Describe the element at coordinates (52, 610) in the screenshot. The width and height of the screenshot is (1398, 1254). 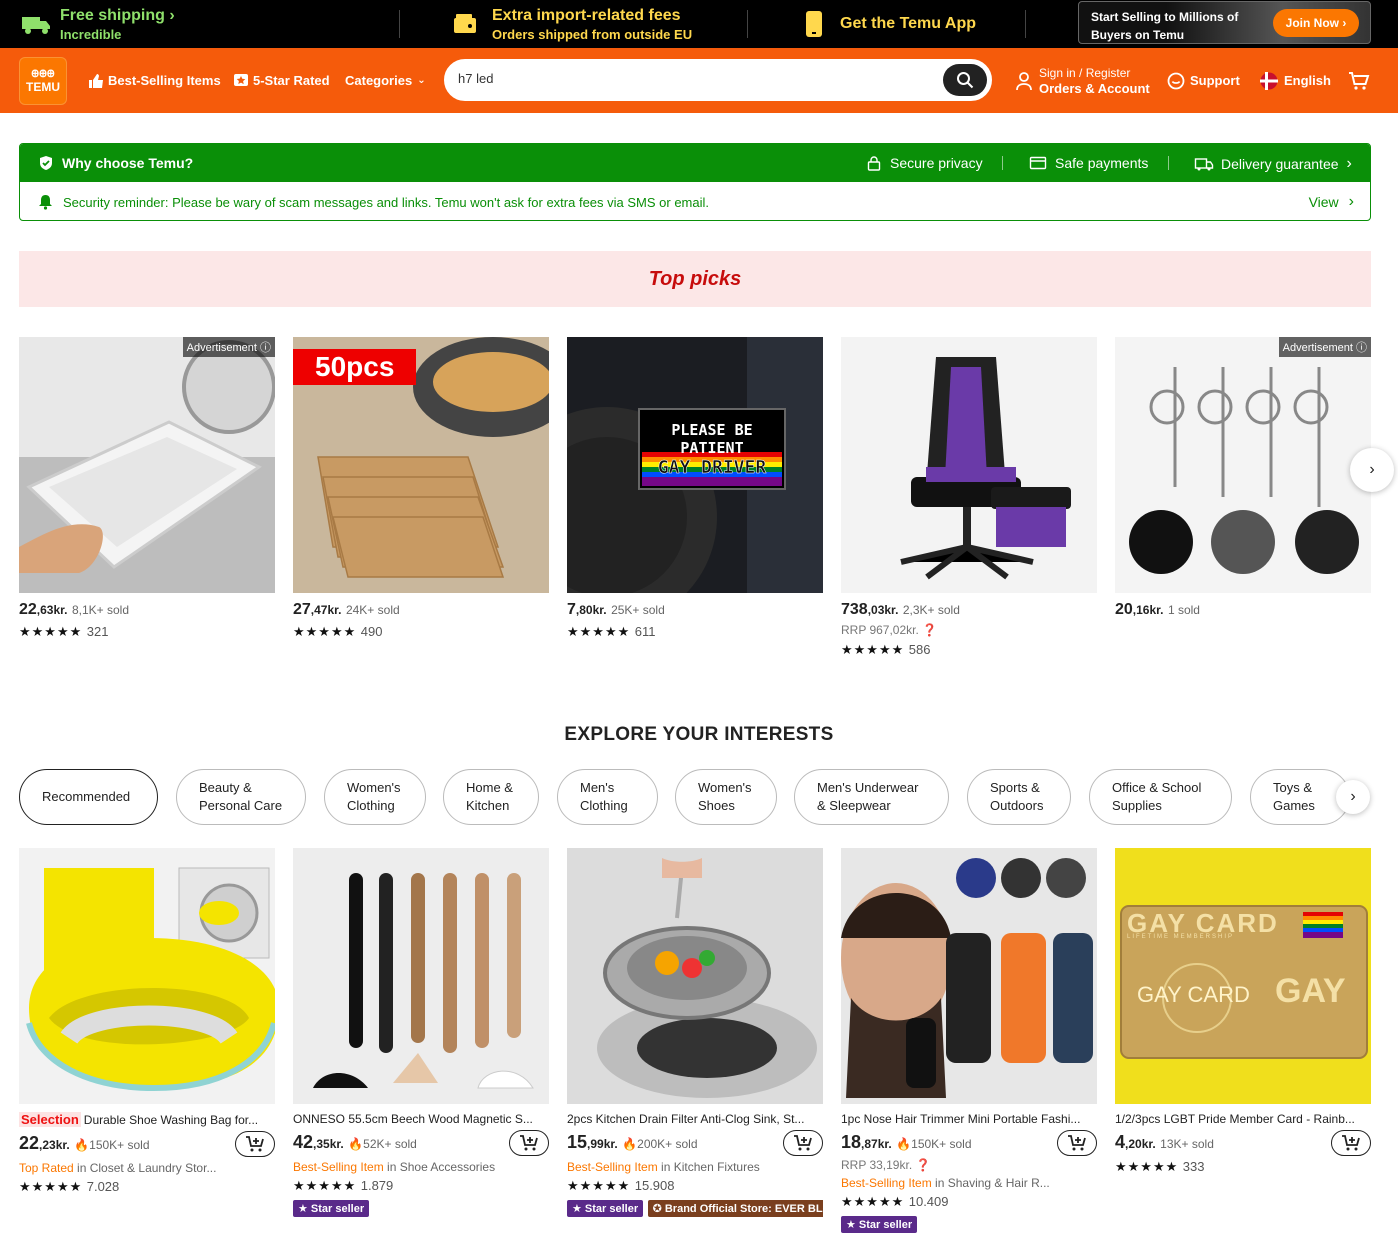
I see `price-dec: ,63kr.` at that location.